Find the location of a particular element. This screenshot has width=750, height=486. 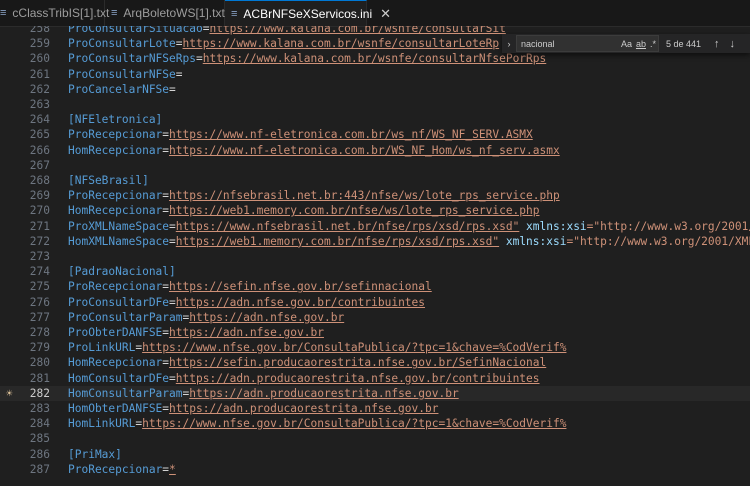

tab-label: ACBrNFSeXServicos.ini is located at coordinates (308, 13).